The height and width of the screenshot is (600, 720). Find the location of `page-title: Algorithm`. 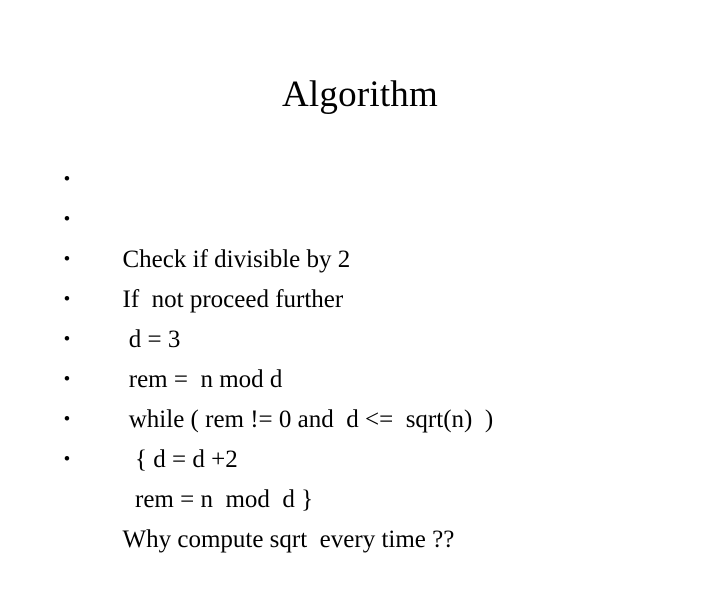

page-title: Algorithm is located at coordinates (360, 94).